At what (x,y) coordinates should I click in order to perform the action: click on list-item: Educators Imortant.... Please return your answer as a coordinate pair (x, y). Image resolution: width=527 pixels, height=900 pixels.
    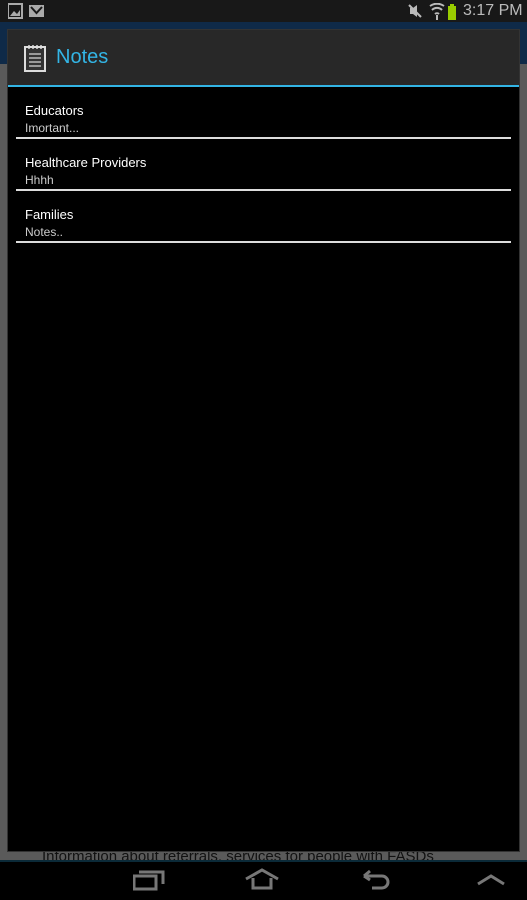
    Looking at the image, I should click on (263, 113).